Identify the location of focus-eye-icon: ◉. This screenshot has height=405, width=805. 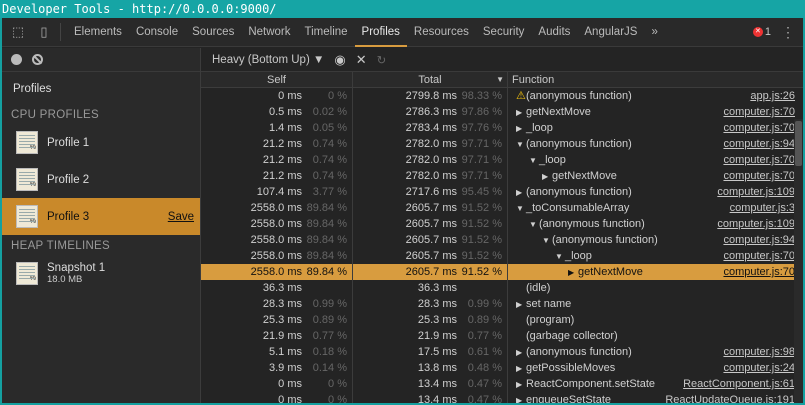
(339, 60).